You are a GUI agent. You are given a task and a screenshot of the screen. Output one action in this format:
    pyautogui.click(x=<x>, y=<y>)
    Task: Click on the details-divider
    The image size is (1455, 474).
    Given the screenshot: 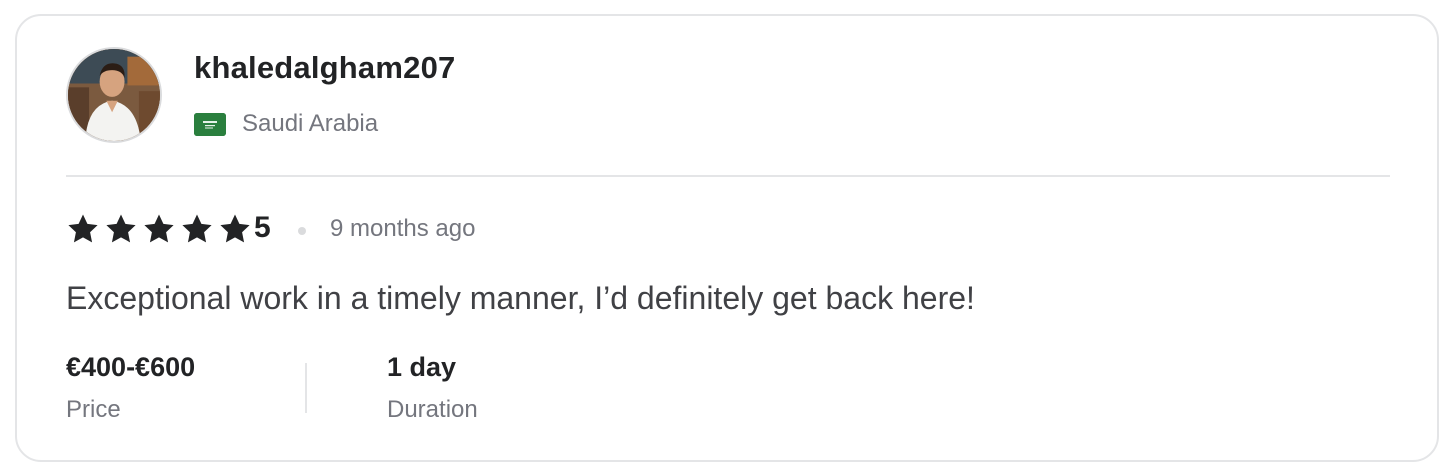 What is the action you would take?
    pyautogui.click(x=306, y=388)
    